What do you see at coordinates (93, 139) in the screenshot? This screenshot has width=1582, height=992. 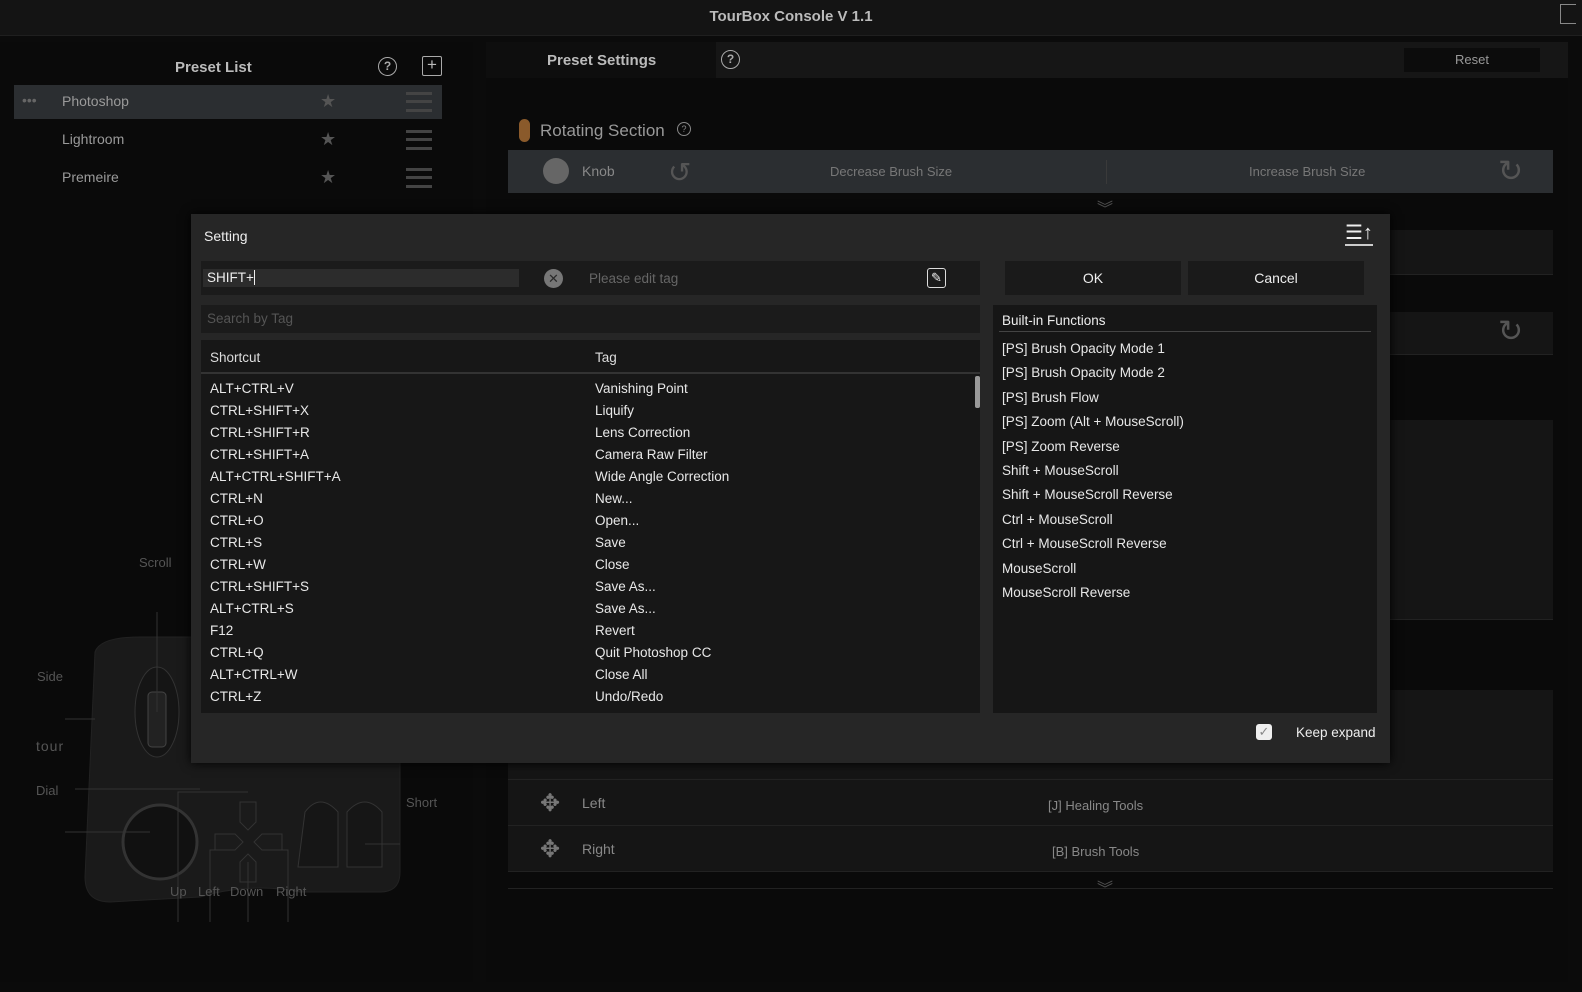 I see `preset-label: Lightroom` at bounding box center [93, 139].